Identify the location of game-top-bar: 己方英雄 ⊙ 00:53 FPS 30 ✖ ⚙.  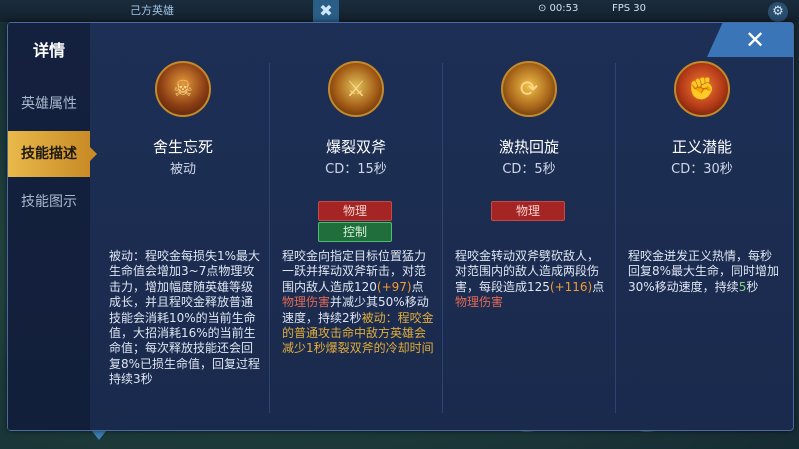
(399, 11).